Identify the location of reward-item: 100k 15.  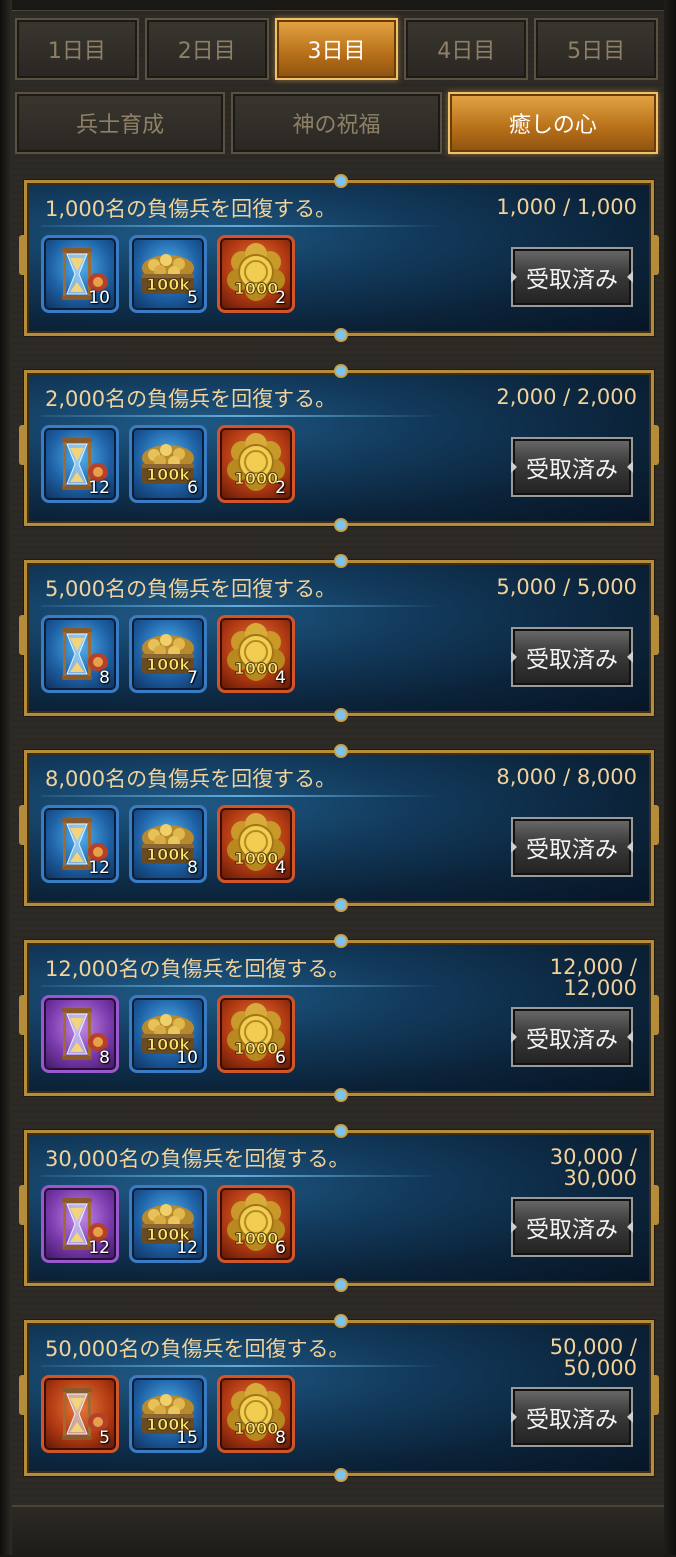
(168, 1414).